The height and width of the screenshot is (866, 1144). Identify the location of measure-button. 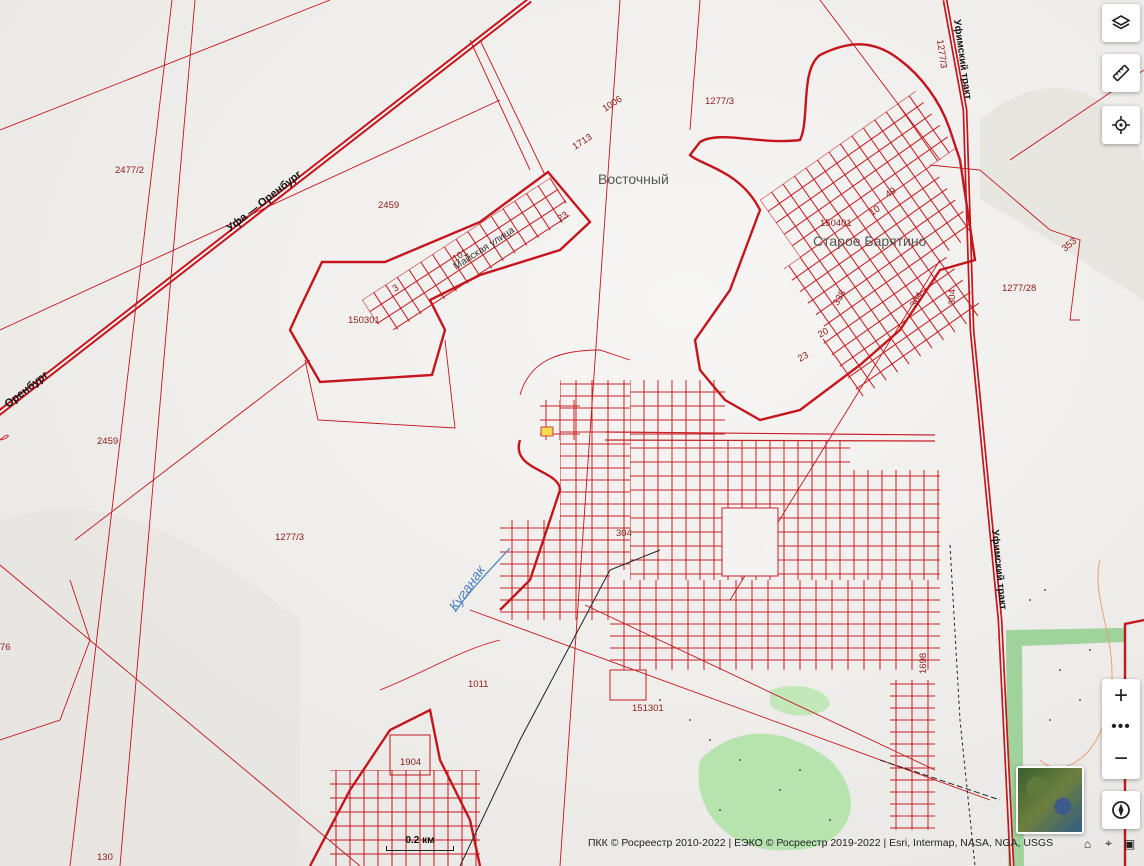
(1121, 73).